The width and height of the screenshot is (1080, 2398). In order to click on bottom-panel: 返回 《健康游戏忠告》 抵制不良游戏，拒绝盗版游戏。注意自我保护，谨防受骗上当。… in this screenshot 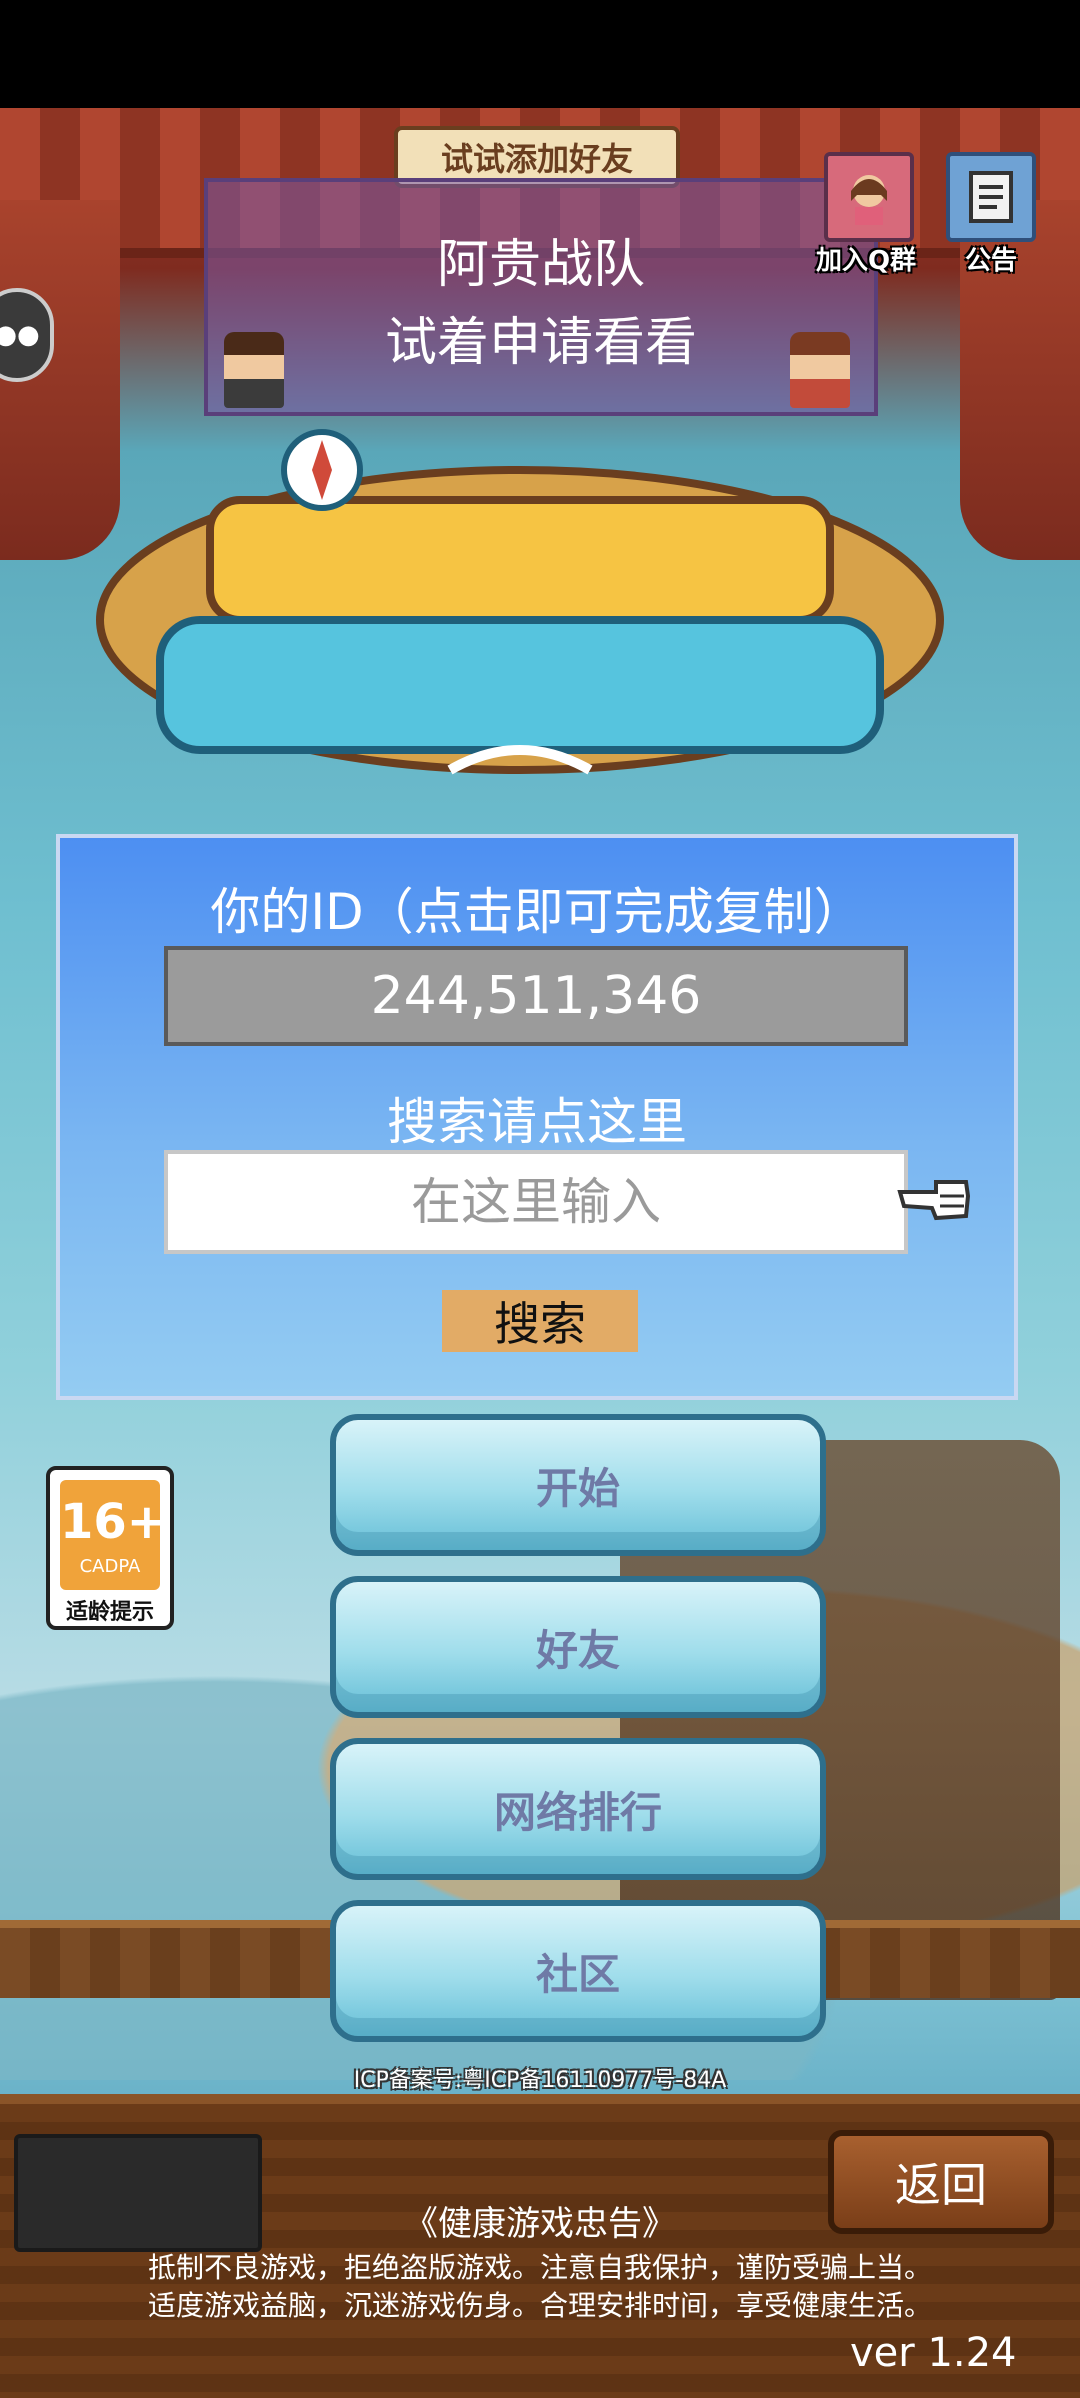, I will do `click(540, 2246)`.